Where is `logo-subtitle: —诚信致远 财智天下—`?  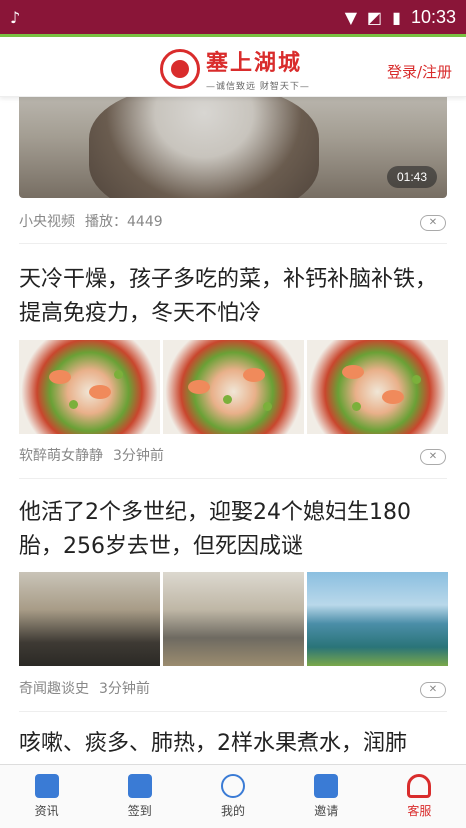
logo-subtitle: —诚信致远 财智天下— is located at coordinates (258, 87).